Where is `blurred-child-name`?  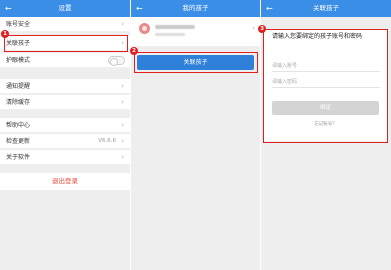 blurred-child-name is located at coordinates (175, 27).